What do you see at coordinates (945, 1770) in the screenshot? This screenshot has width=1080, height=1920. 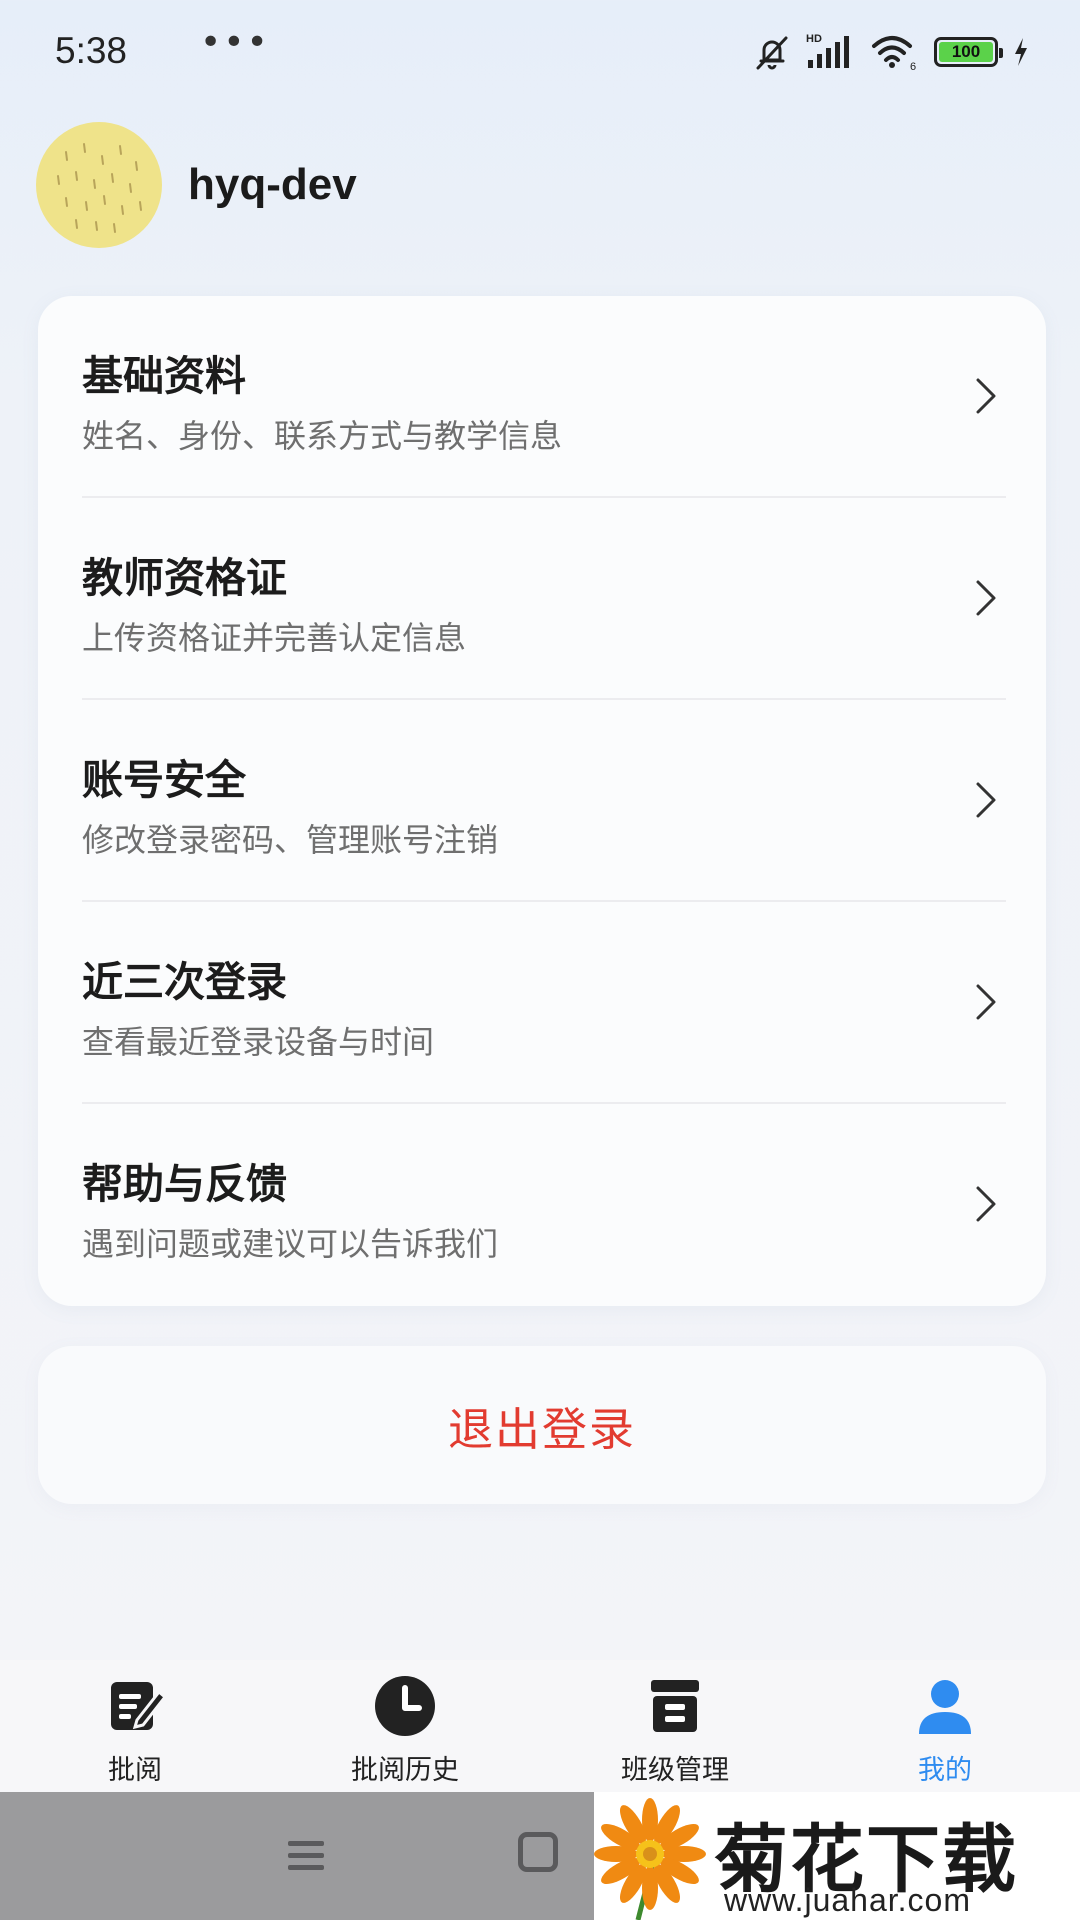 I see `tab-label: 我的` at bounding box center [945, 1770].